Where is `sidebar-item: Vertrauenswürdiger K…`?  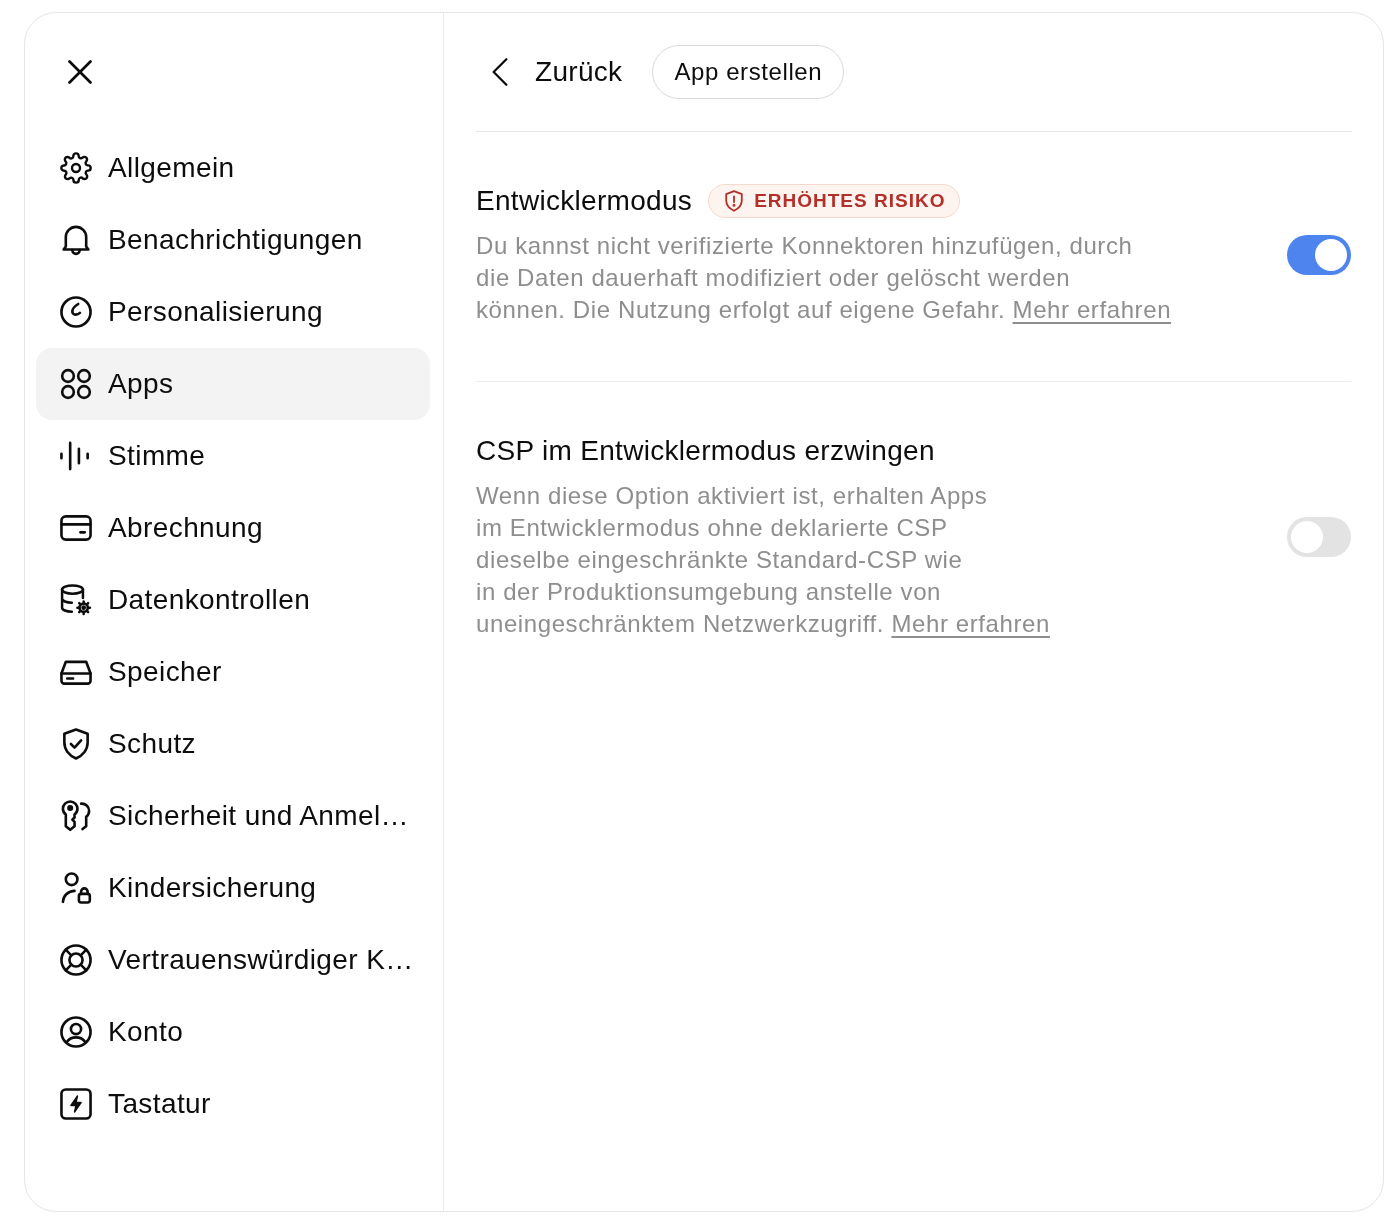
sidebar-item: Vertrauenswürdiger K… is located at coordinates (233, 960).